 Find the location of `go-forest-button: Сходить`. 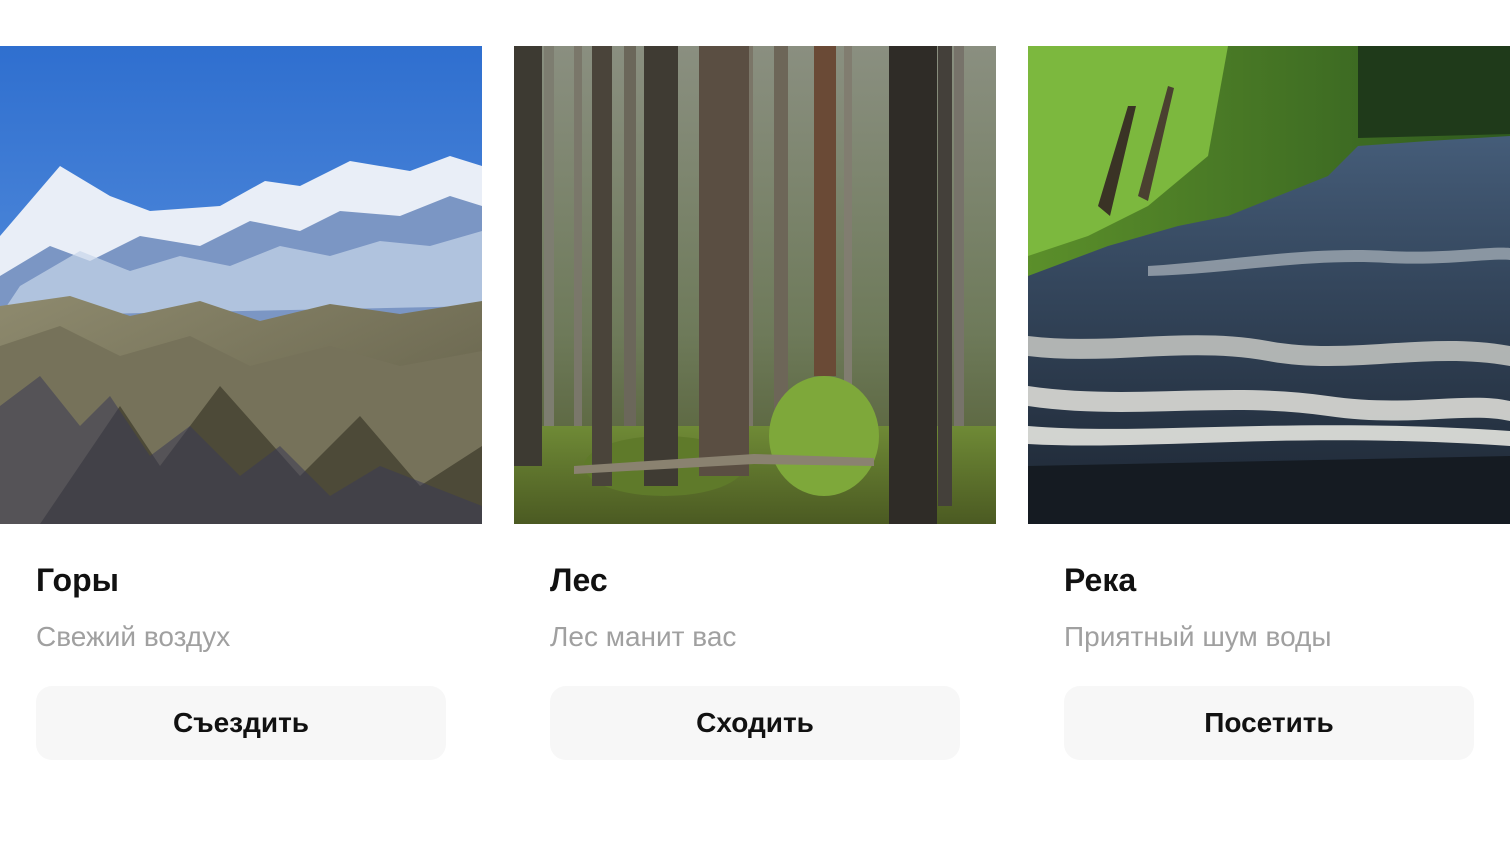

go-forest-button: Сходить is located at coordinates (755, 723).